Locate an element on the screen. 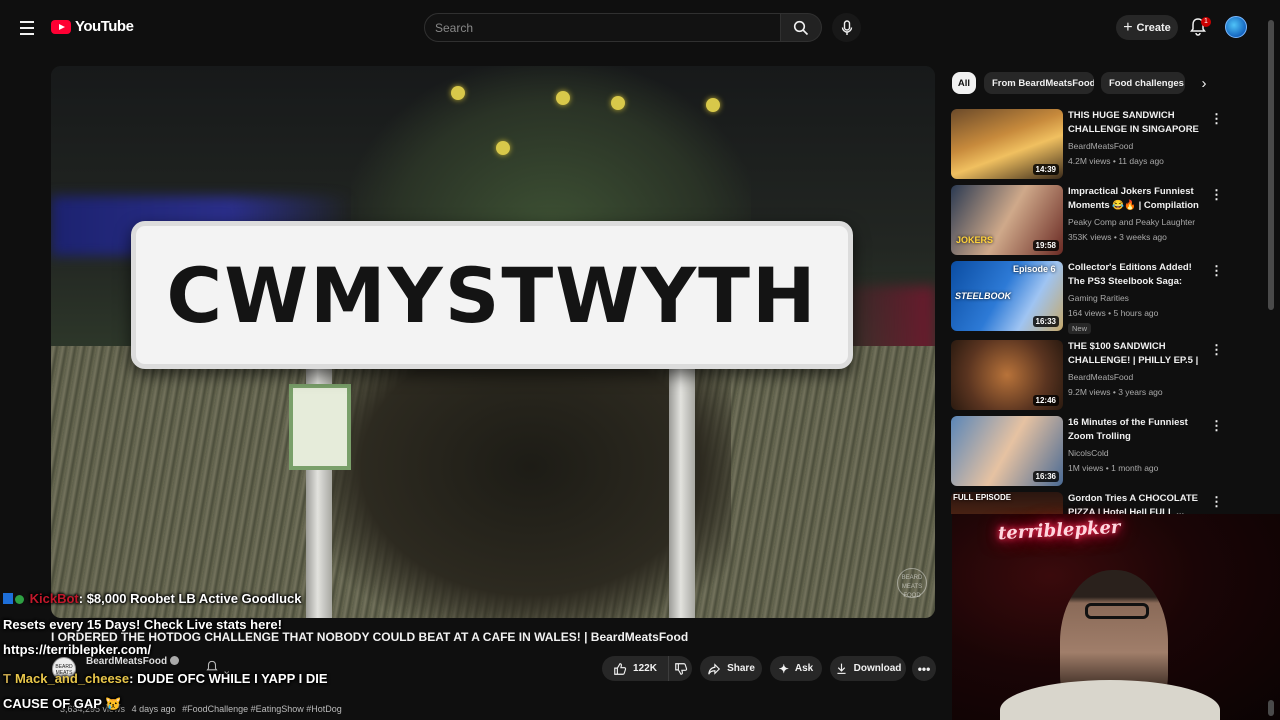  share-button: Share is located at coordinates (731, 668).